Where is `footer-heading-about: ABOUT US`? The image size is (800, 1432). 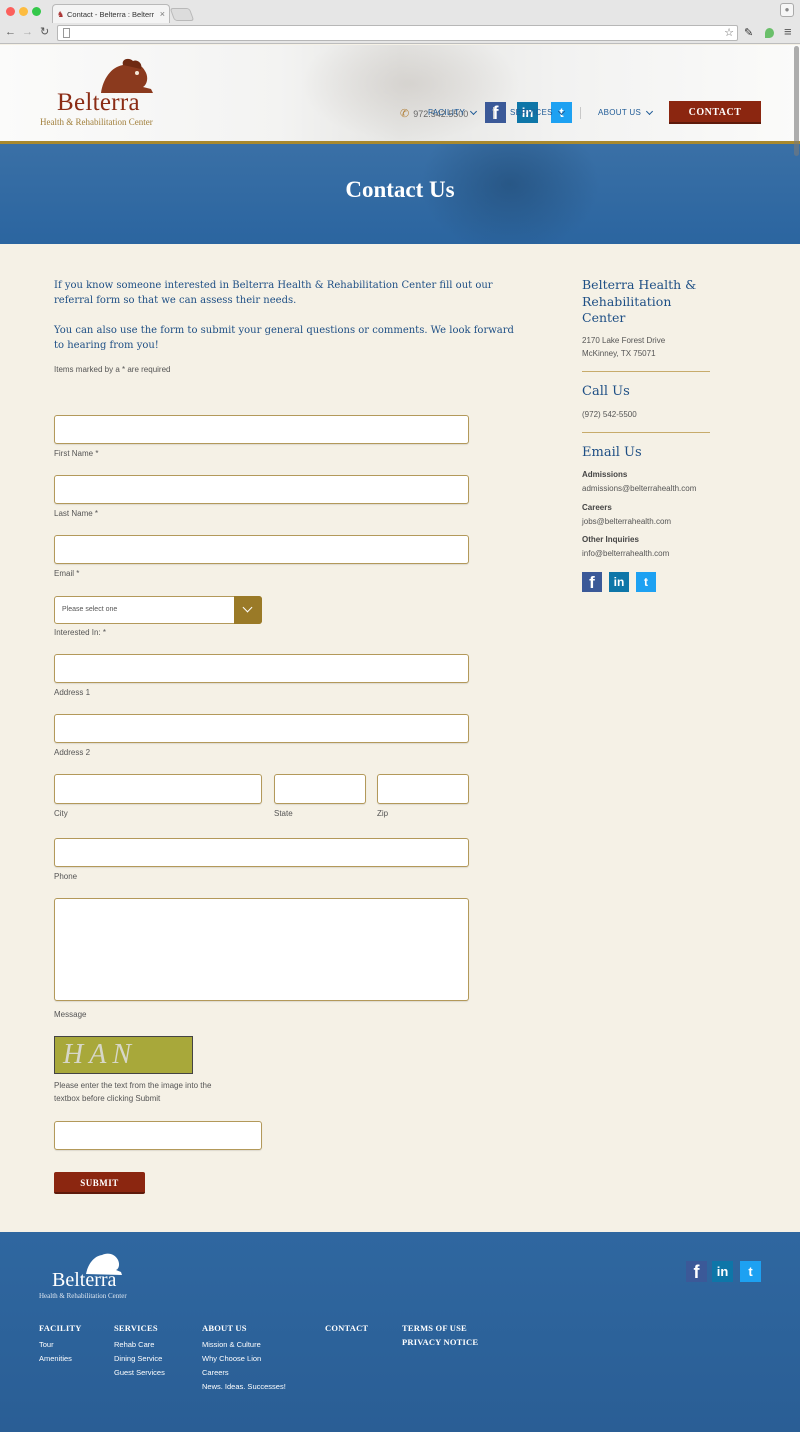
footer-heading-about: ABOUT US is located at coordinates (244, 1328).